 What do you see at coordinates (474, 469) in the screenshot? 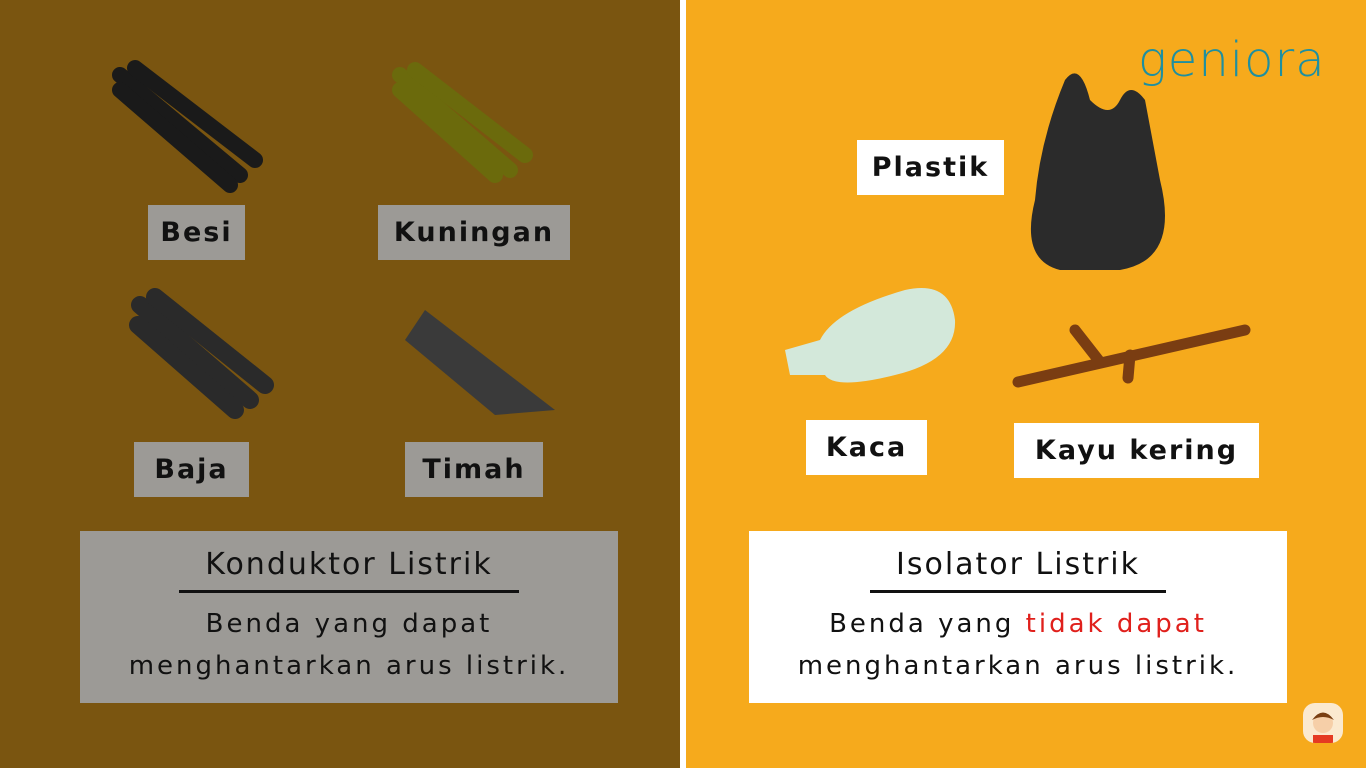
I see `label-timah: Timah` at bounding box center [474, 469].